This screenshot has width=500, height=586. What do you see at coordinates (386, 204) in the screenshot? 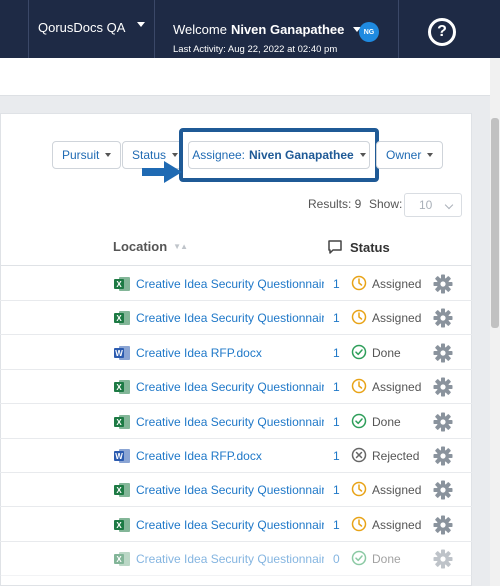
I see `show-label: Show:` at bounding box center [386, 204].